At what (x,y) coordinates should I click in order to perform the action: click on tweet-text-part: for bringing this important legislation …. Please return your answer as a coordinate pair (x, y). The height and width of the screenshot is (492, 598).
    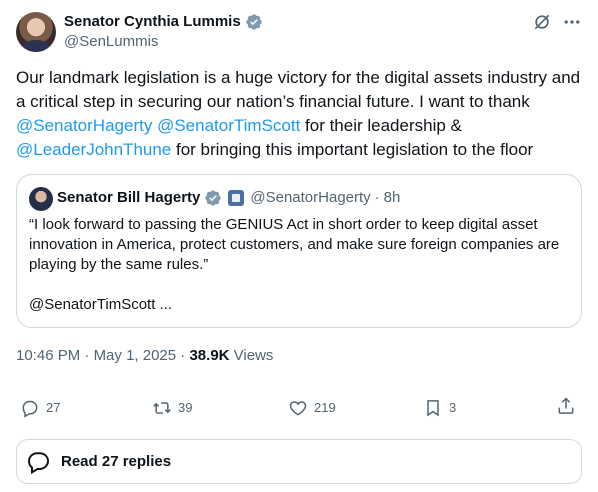
    Looking at the image, I should click on (352, 149).